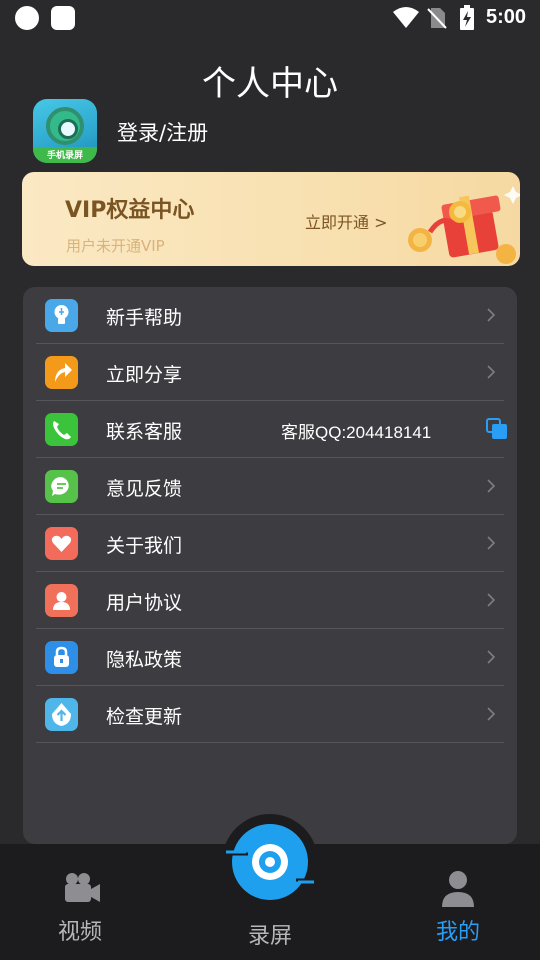 The image size is (540, 960). Describe the element at coordinates (458, 889) in the screenshot. I see `user-profile-icon` at that location.